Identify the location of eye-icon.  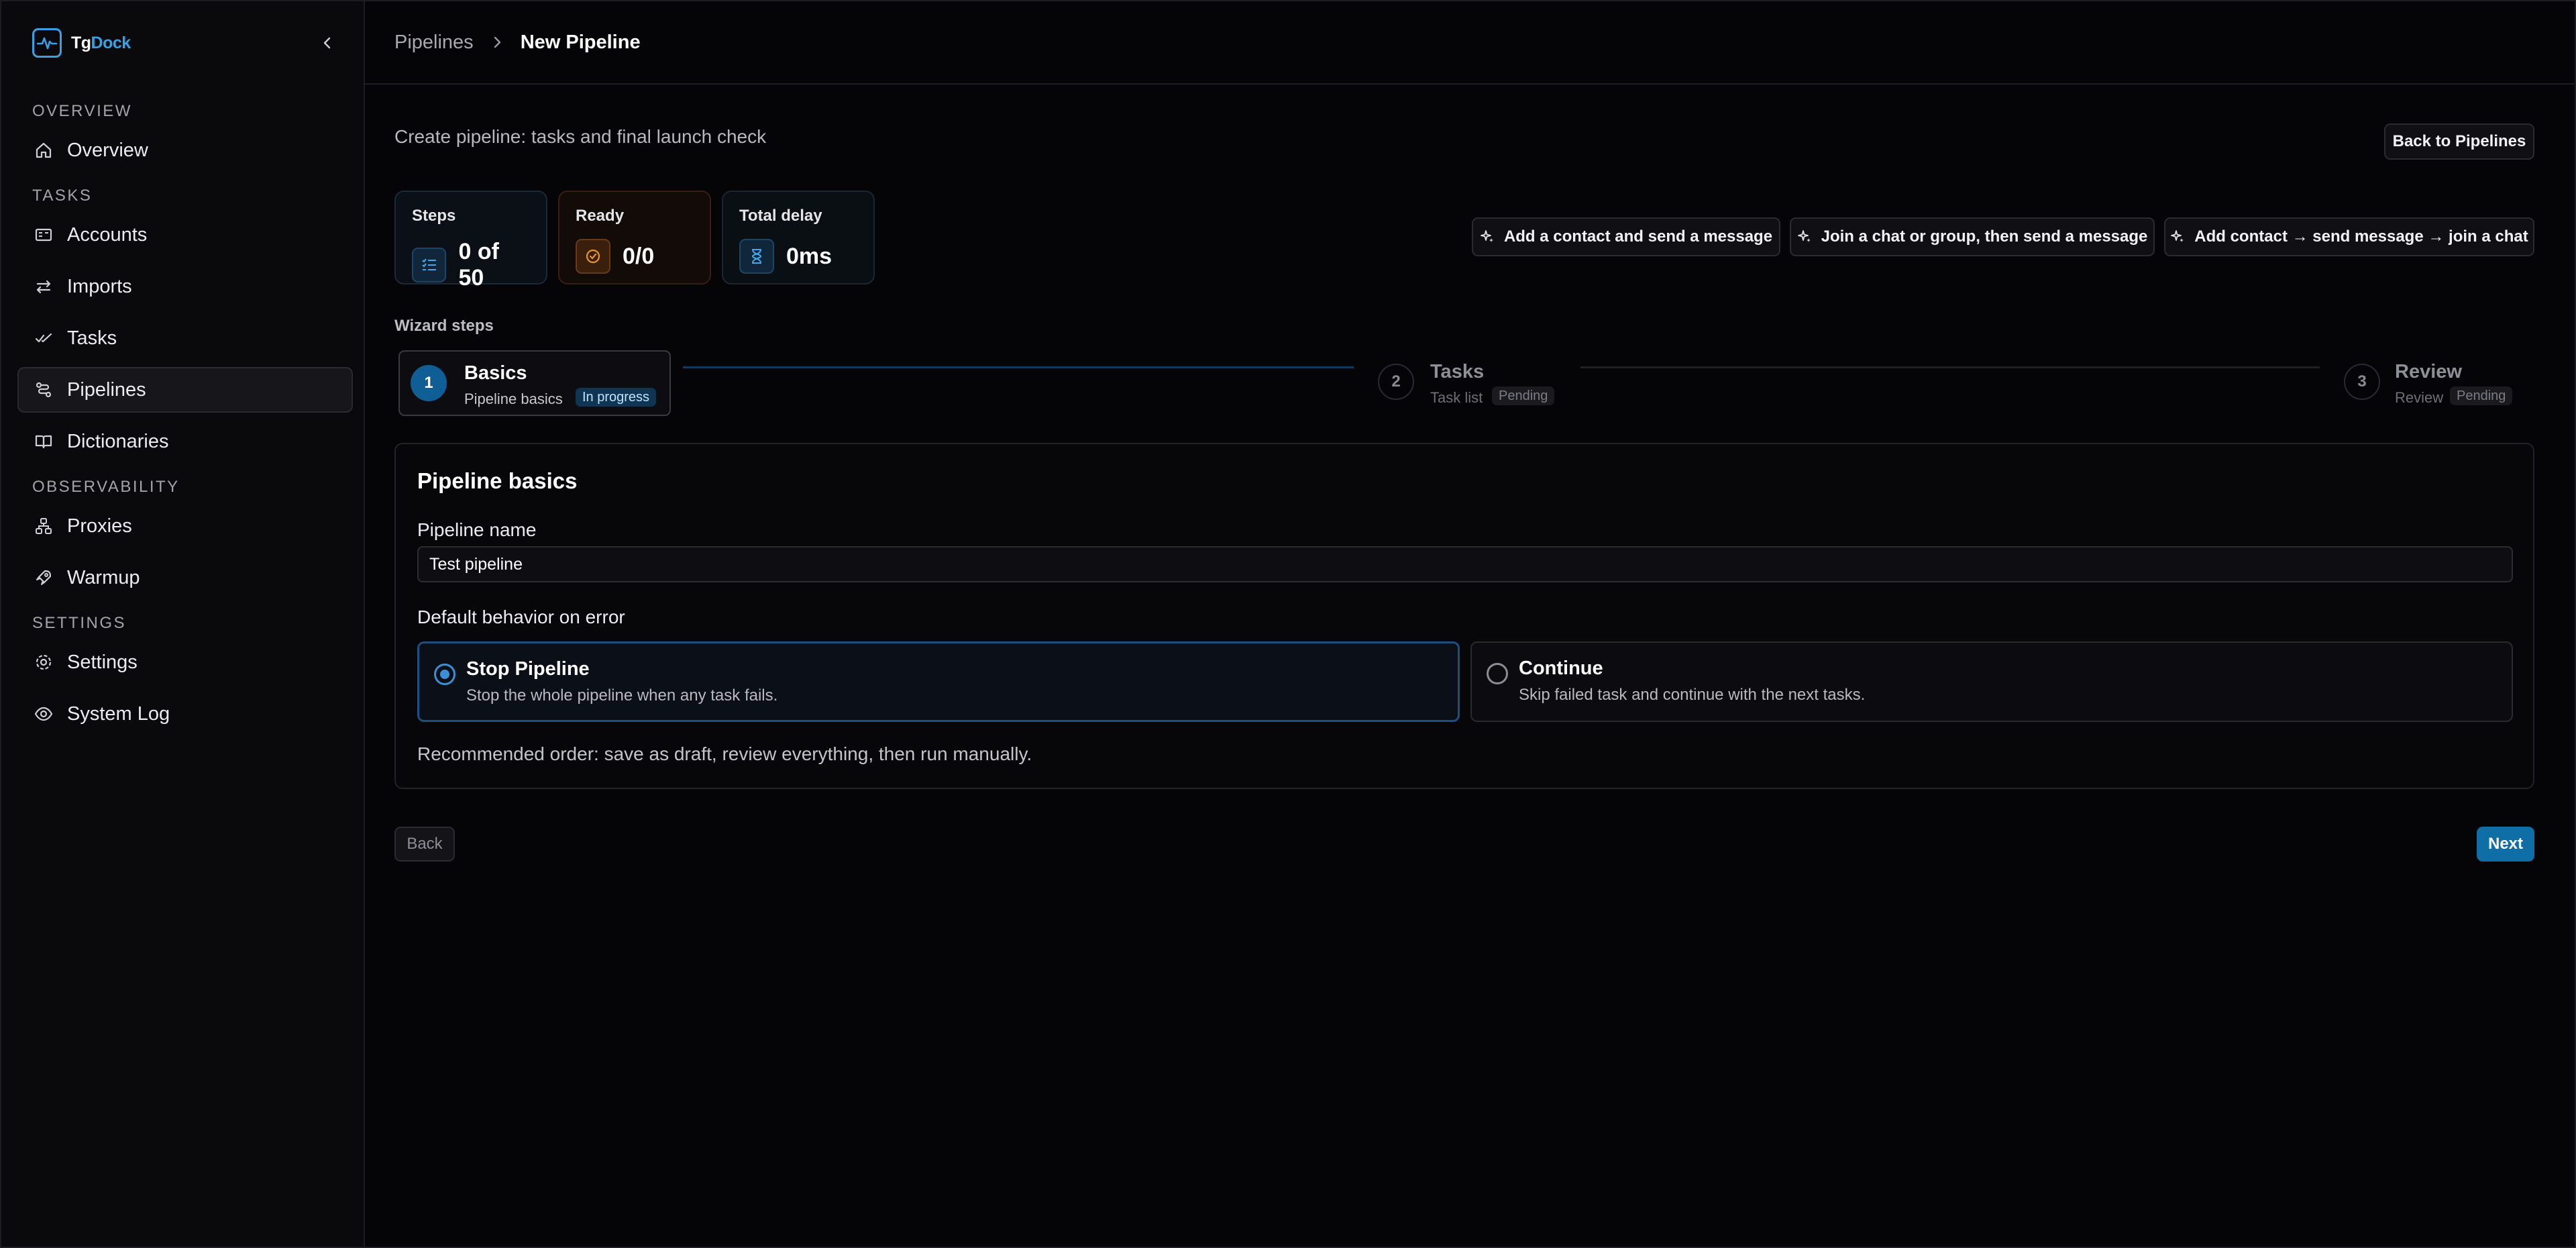
(44, 714).